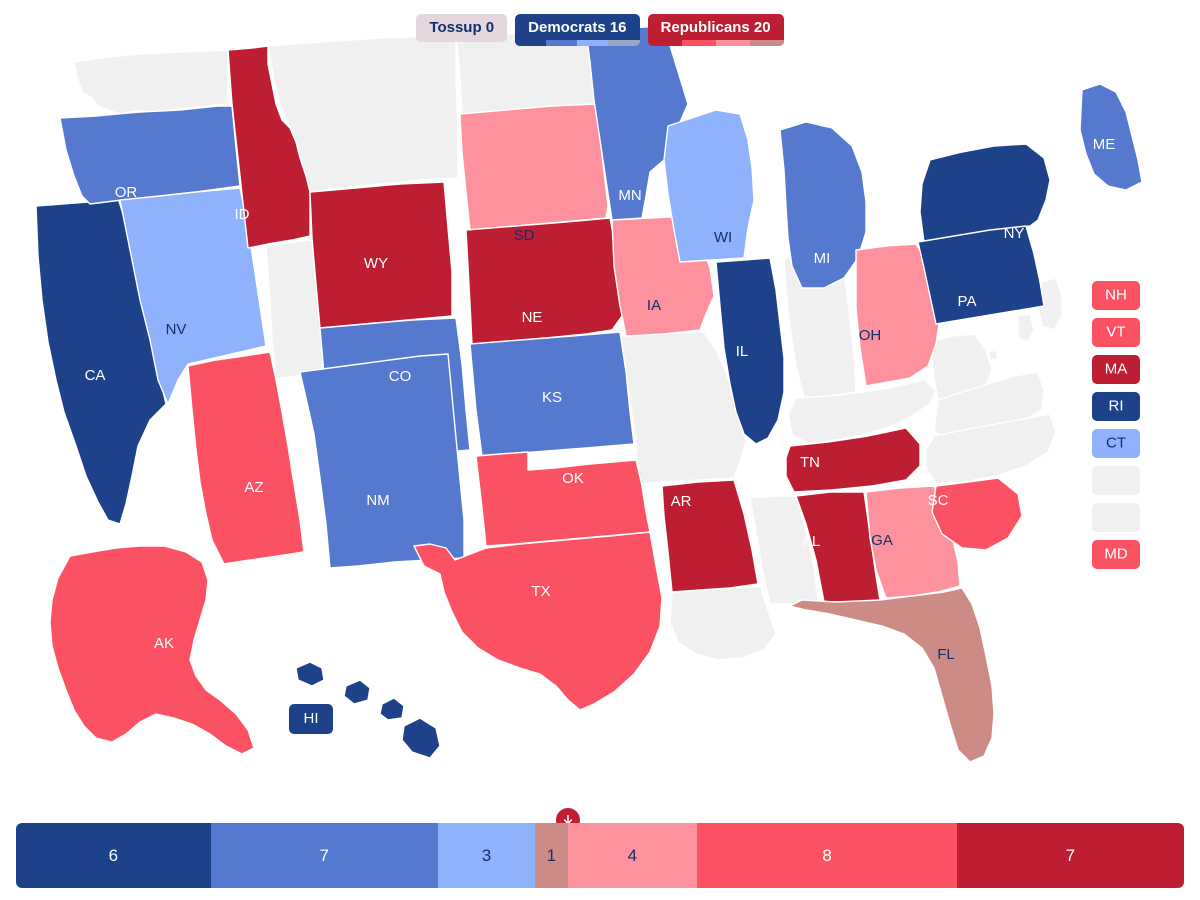  I want to click on state-chip-hi, so click(311, 719).